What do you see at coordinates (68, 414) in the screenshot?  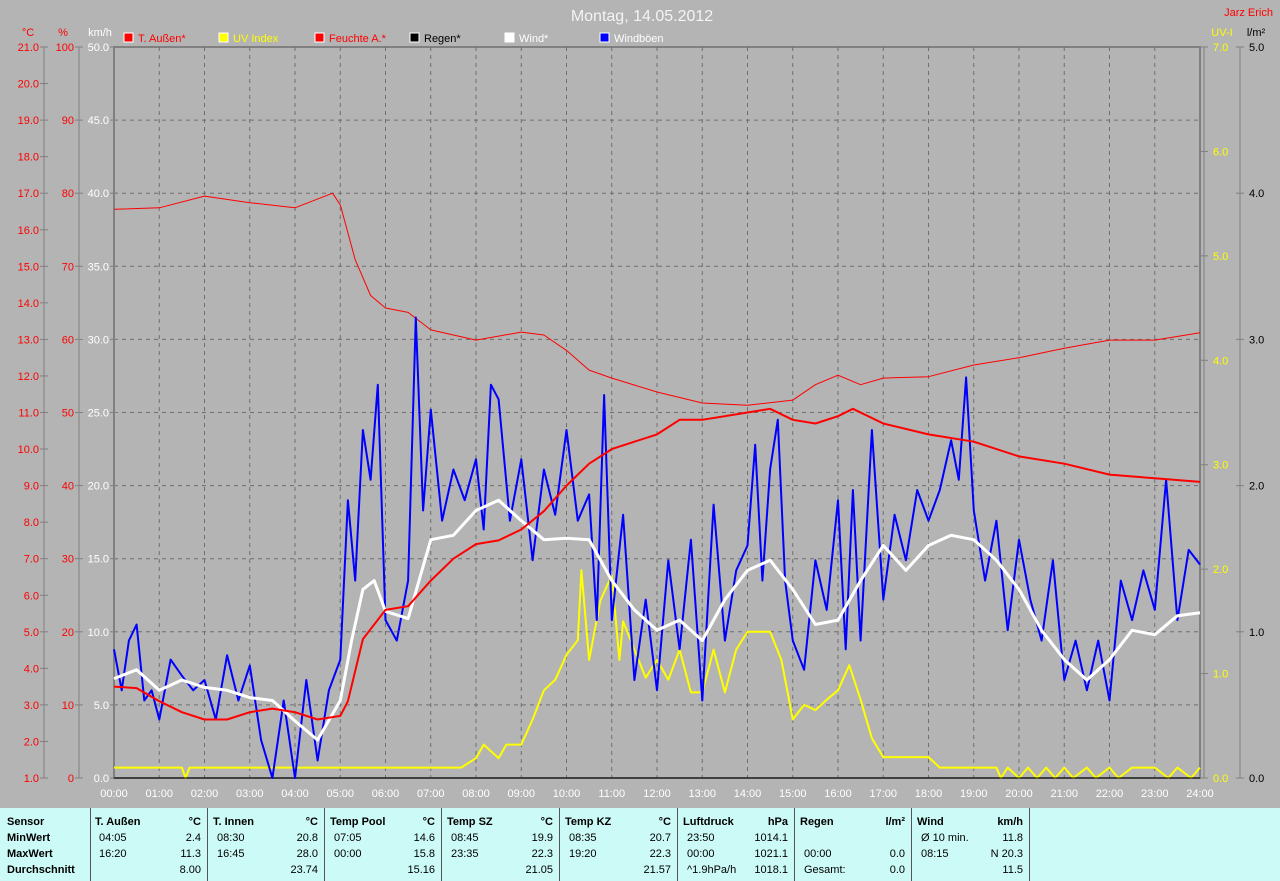 I see `axis-tick-label: 50` at bounding box center [68, 414].